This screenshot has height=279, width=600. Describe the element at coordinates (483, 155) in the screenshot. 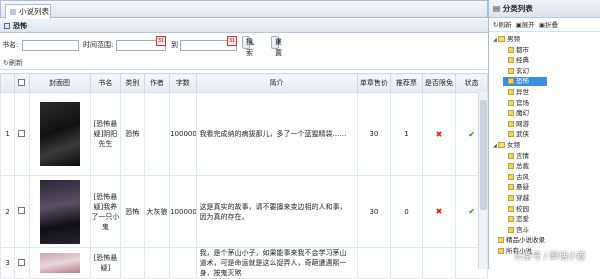

I see `scrollbar-thumb` at that location.